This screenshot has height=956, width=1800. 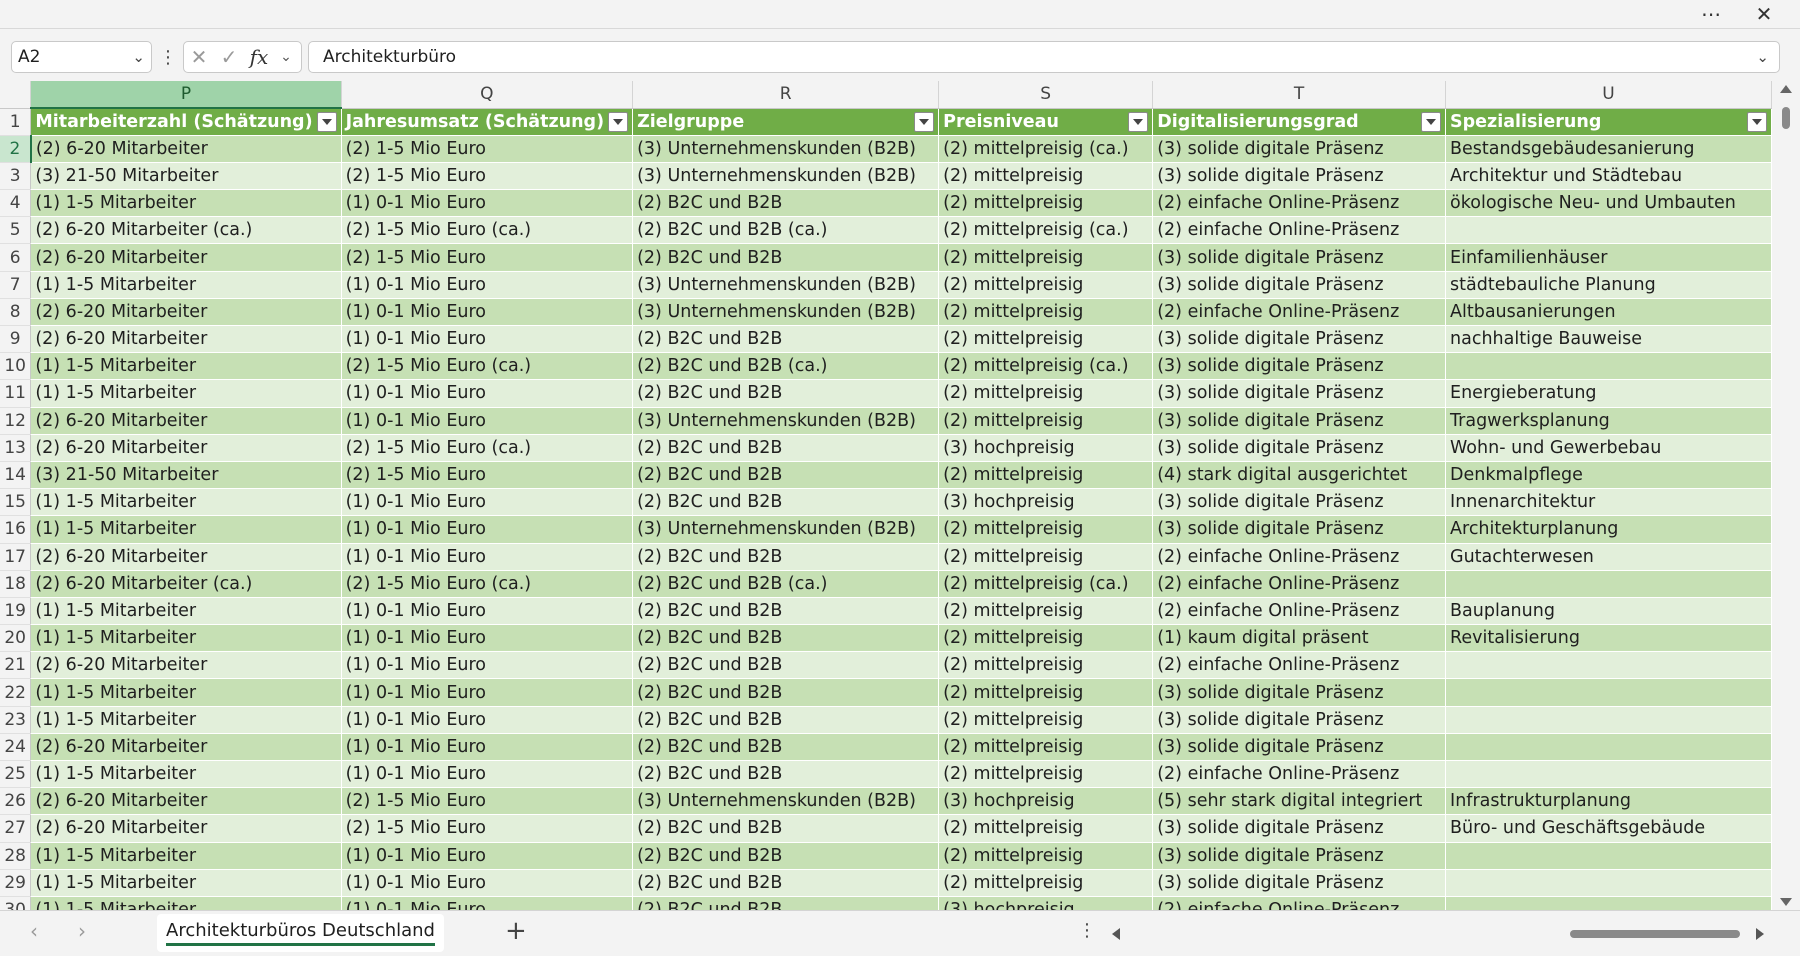 I want to click on table-cell: städtebauliche Planung, so click(x=1608, y=285).